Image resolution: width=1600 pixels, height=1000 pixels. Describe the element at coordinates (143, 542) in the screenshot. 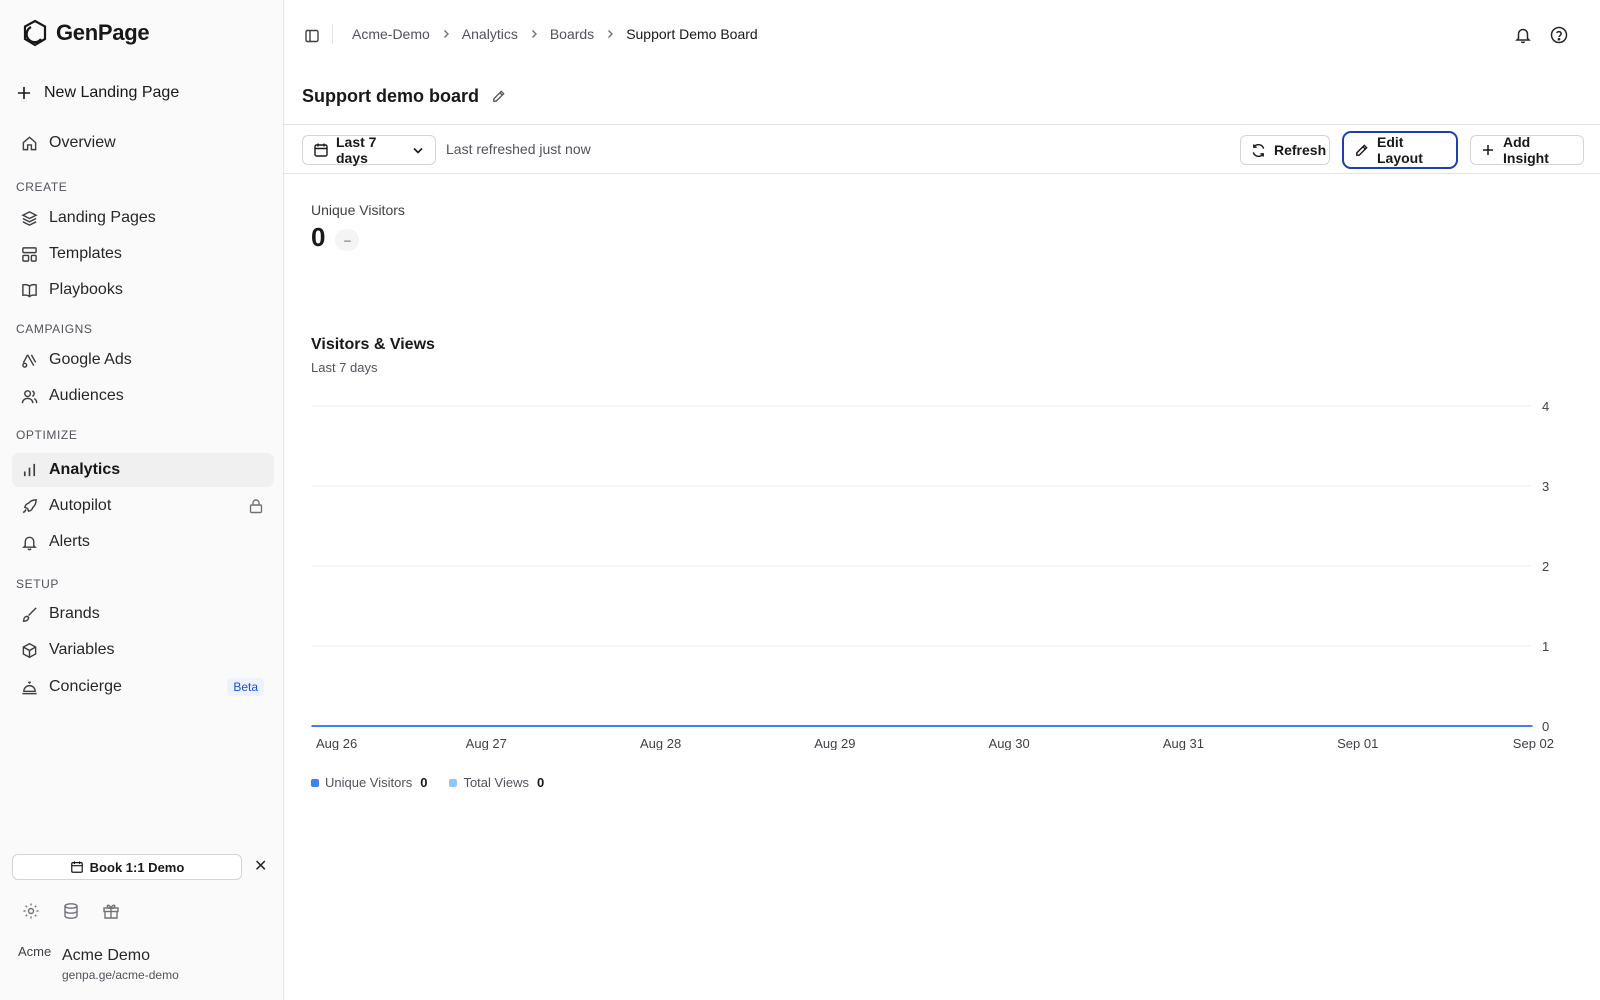

I see `sidebar-item-alerts: Alerts` at that location.